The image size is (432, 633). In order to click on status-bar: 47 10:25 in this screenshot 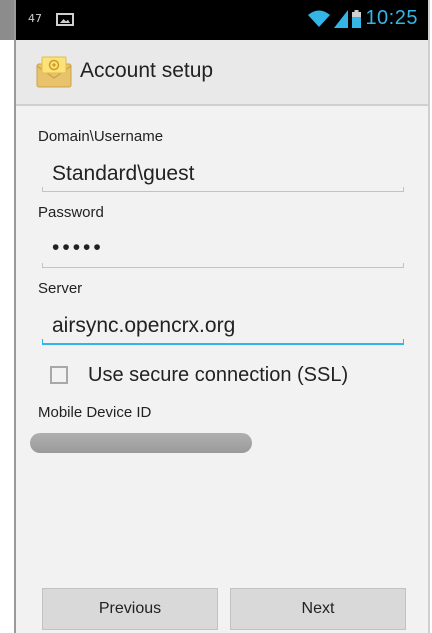, I will do `click(222, 20)`.